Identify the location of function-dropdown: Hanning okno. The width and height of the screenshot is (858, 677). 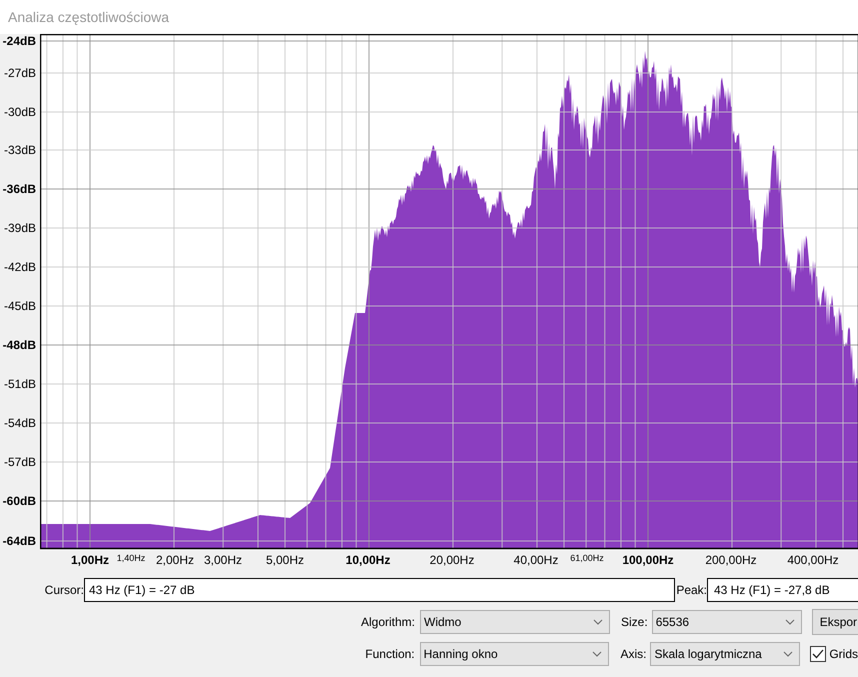
(515, 654).